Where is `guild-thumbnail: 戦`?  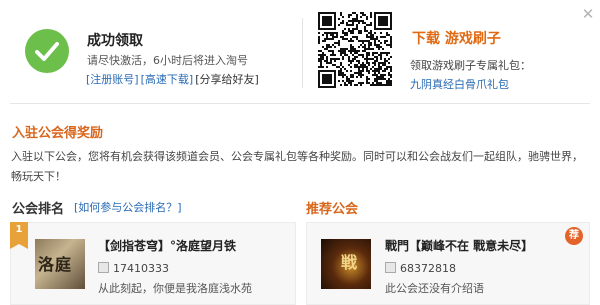 guild-thumbnail: 戦 is located at coordinates (346, 264).